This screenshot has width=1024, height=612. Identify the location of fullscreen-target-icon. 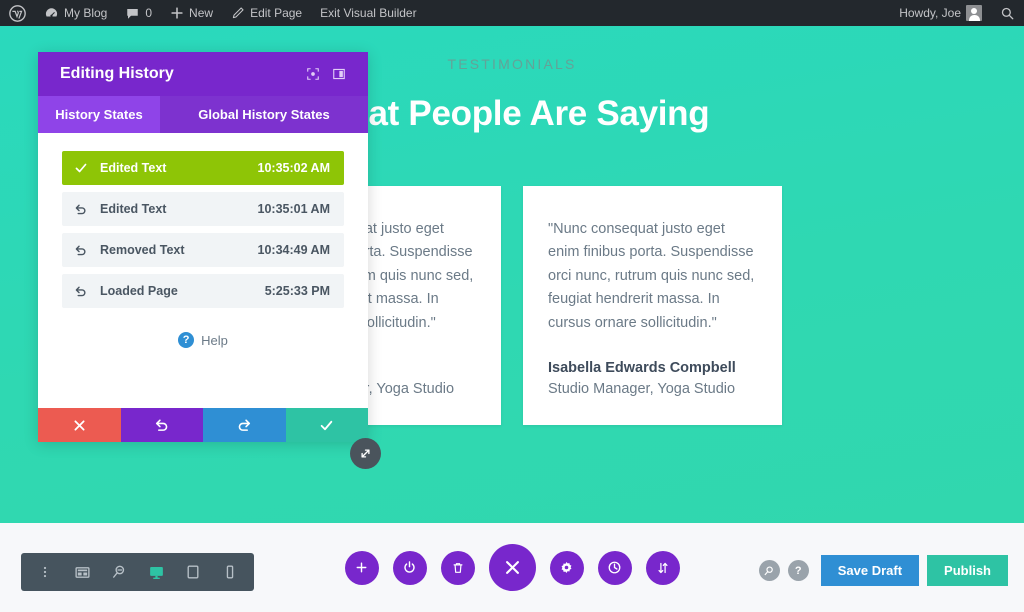
(313, 74).